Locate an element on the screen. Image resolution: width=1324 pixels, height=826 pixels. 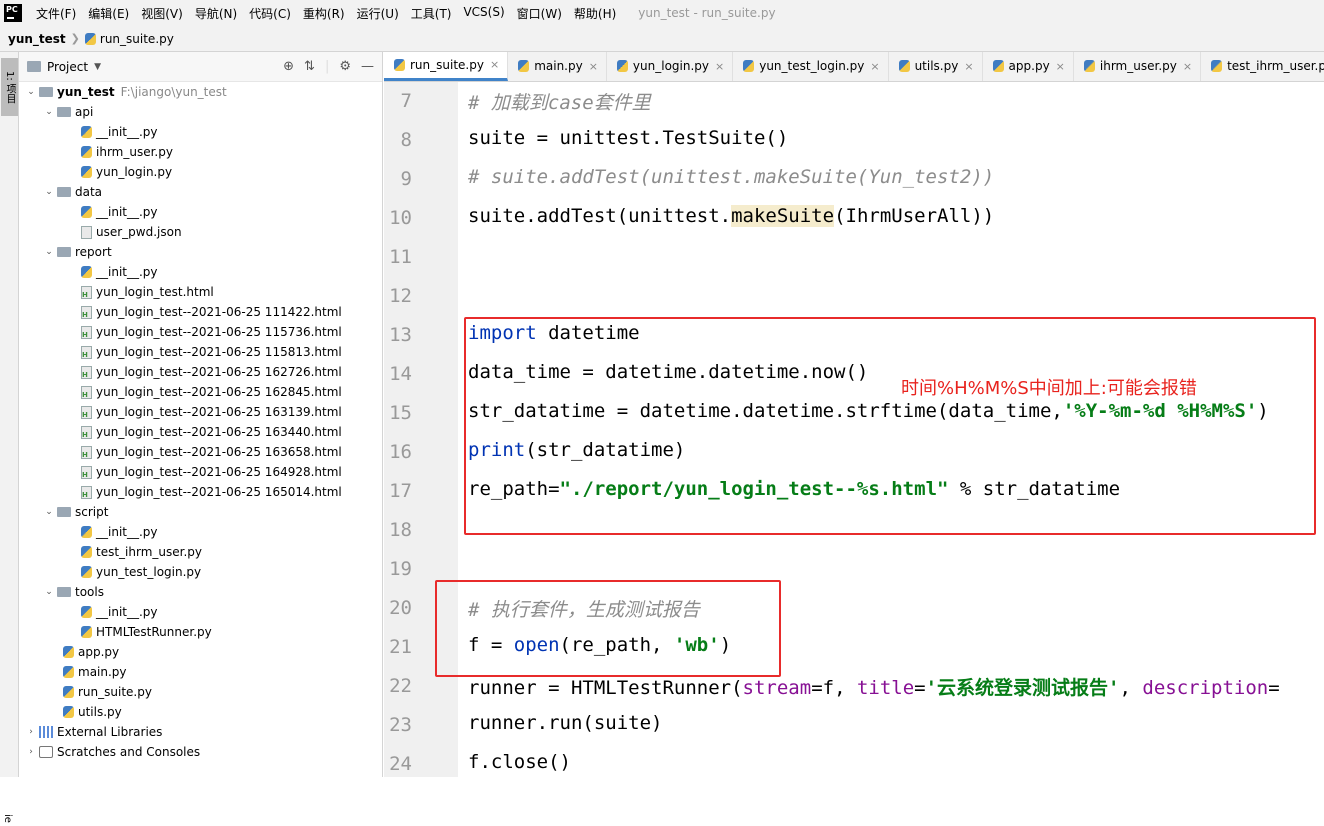
menu-item: 代码(C) is located at coordinates (270, 13).